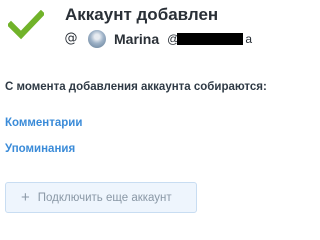 The image size is (320, 240). I want to click on redaction-bar, so click(210, 39).